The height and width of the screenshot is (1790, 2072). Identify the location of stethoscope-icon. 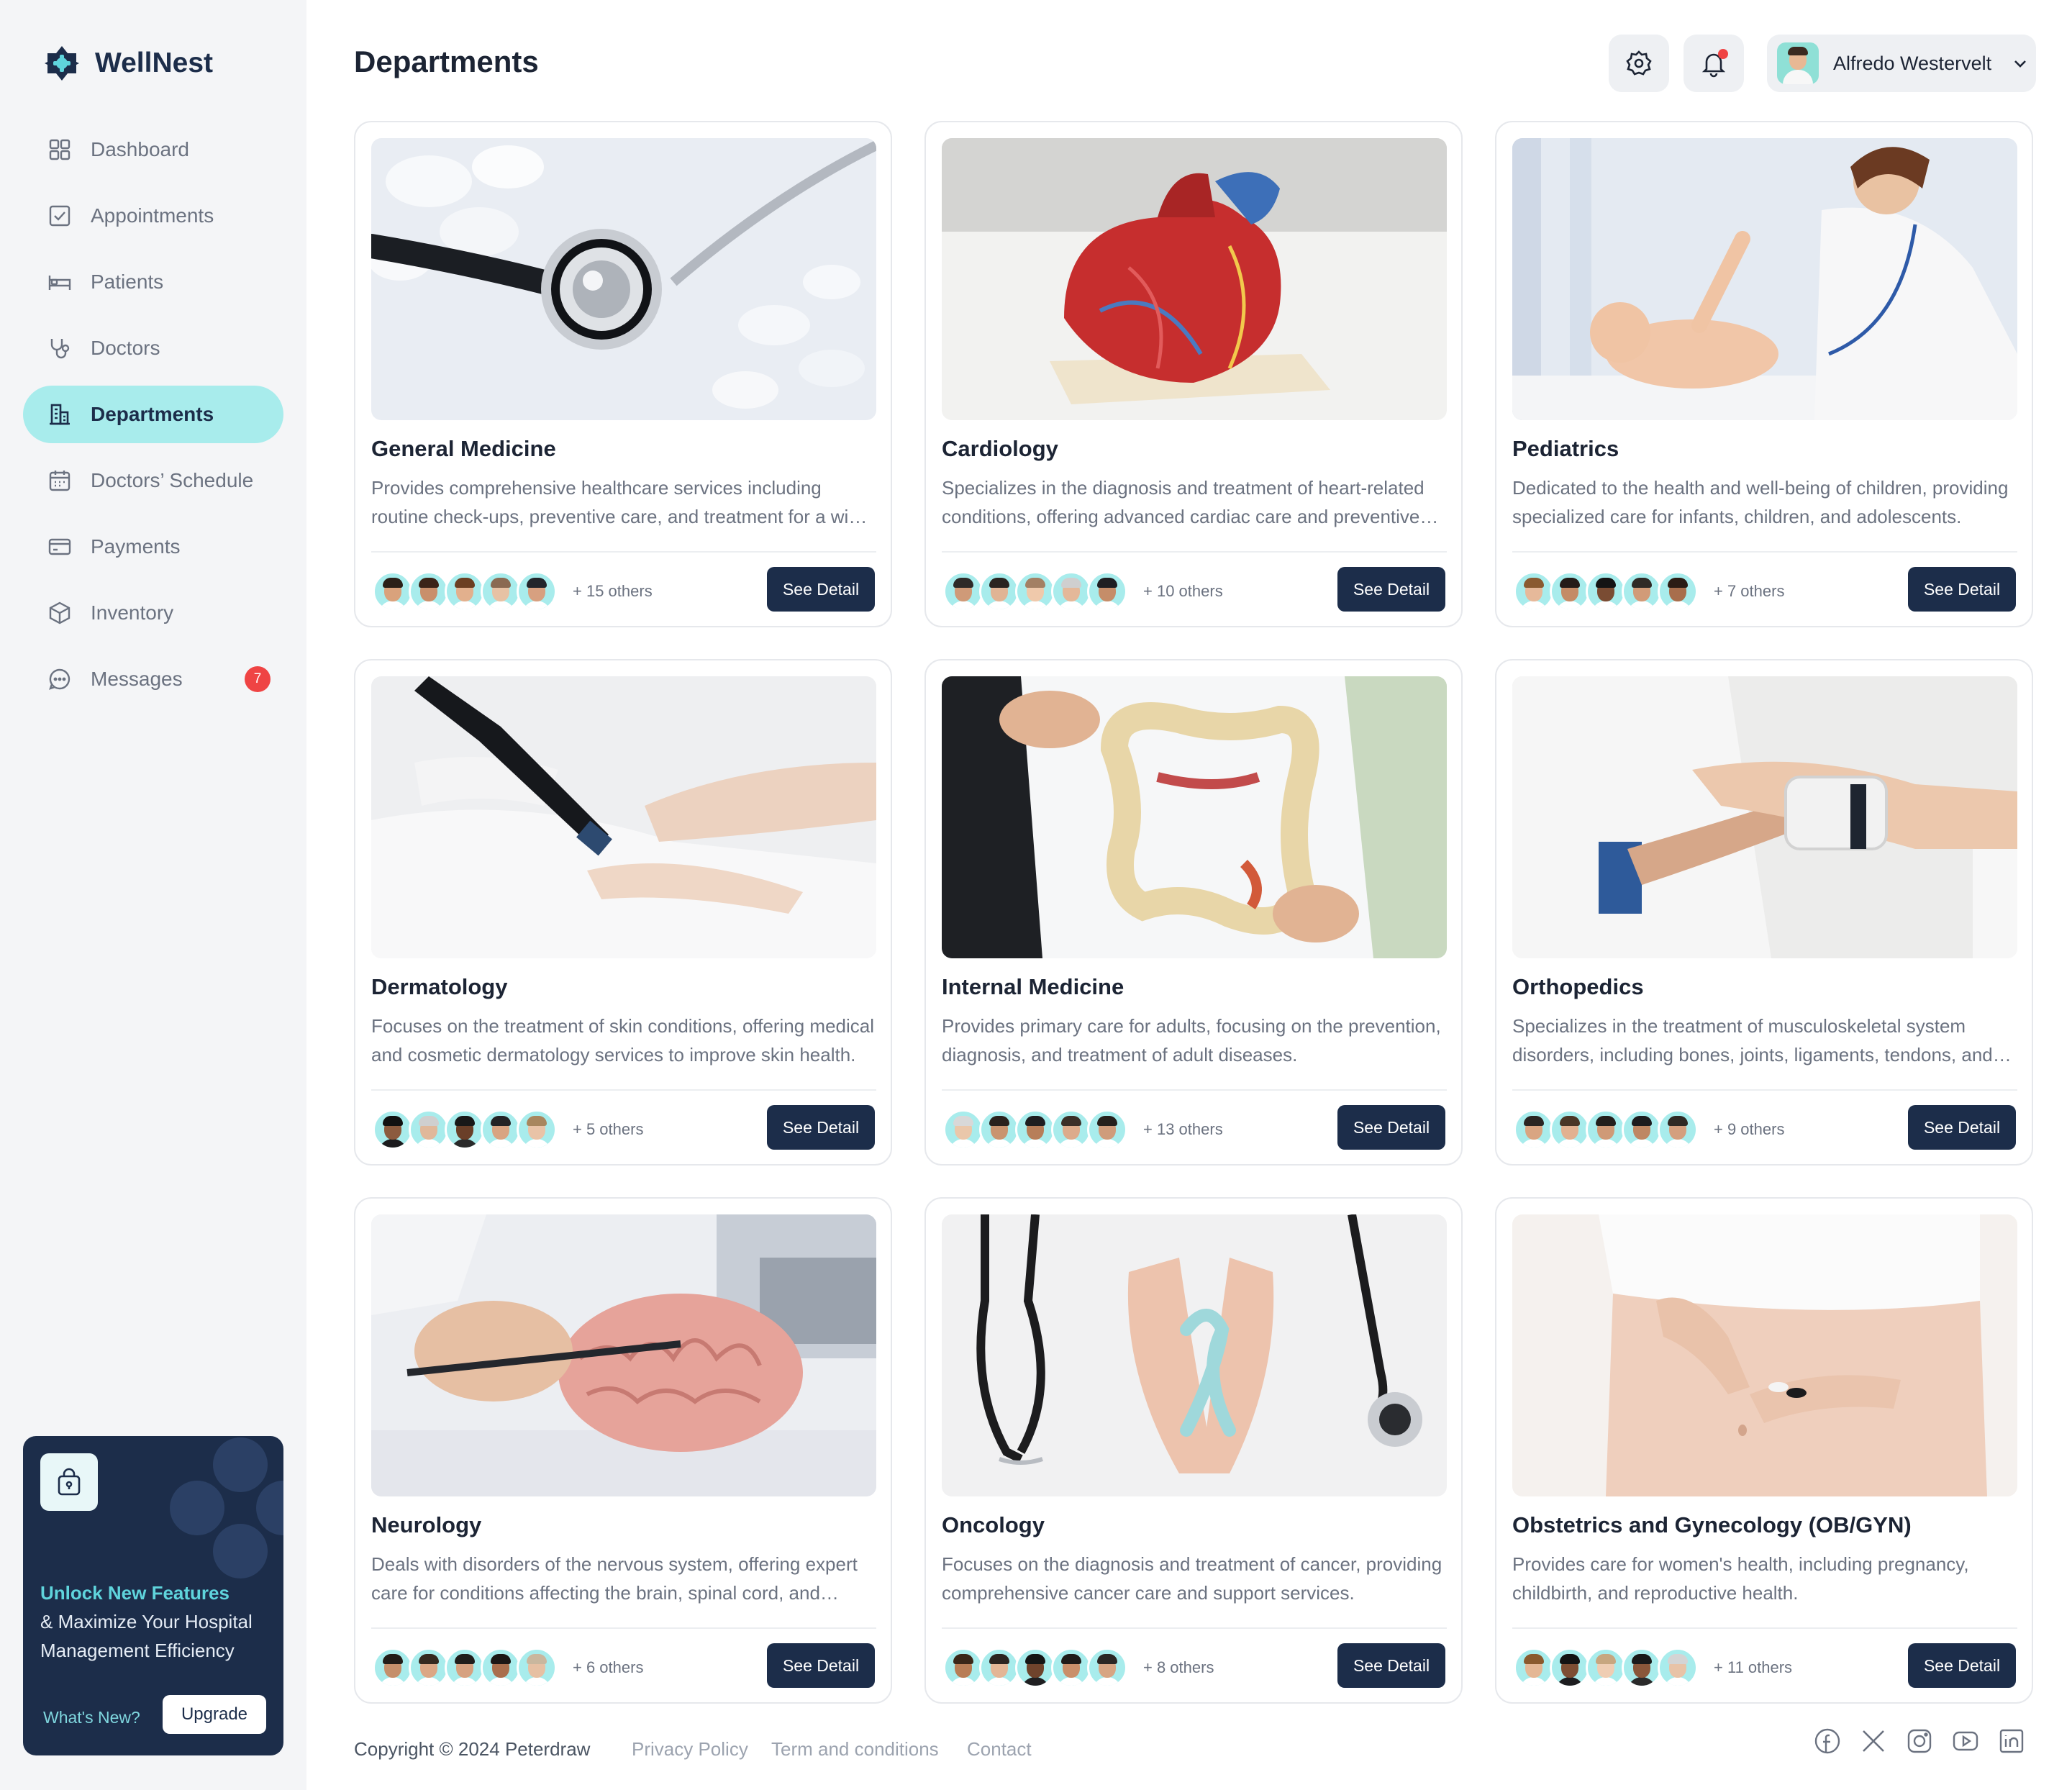
(60, 349).